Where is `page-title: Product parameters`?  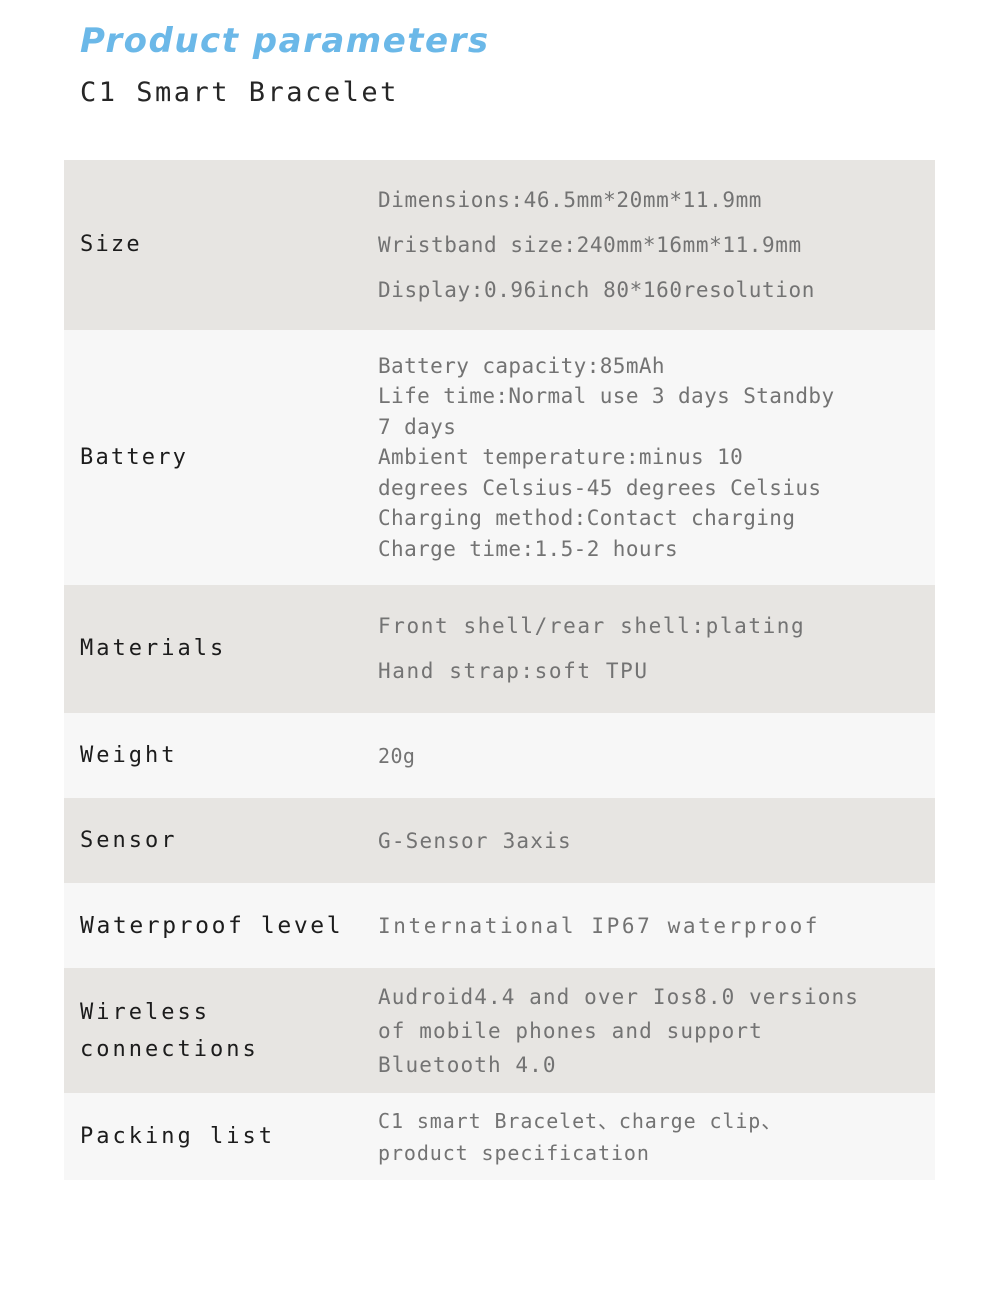
page-title: Product parameters is located at coordinates (285, 41).